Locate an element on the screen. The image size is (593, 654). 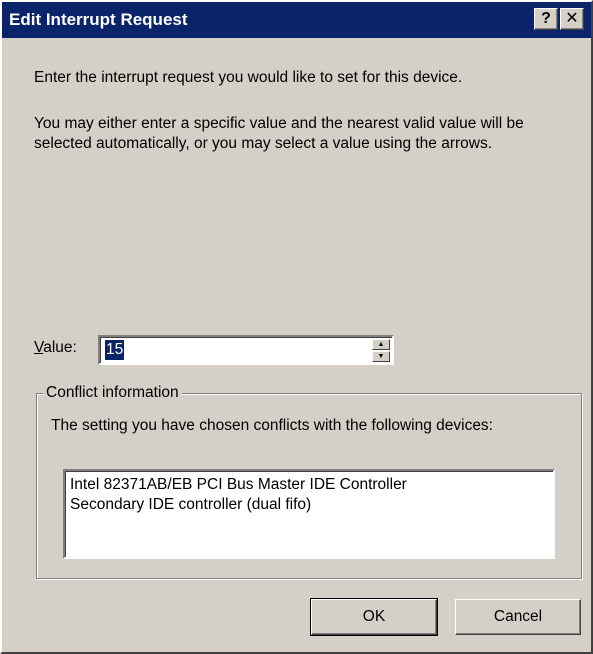
arrow-up-icon: ▲ is located at coordinates (381, 344).